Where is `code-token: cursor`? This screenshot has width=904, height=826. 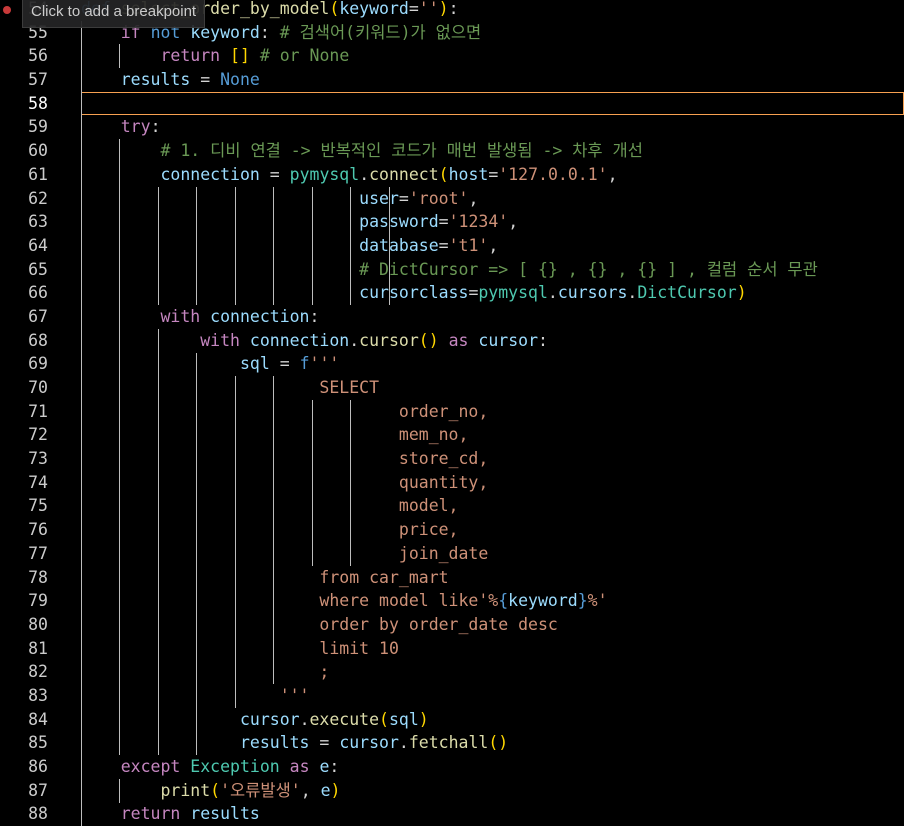
code-token: cursor is located at coordinates (389, 340).